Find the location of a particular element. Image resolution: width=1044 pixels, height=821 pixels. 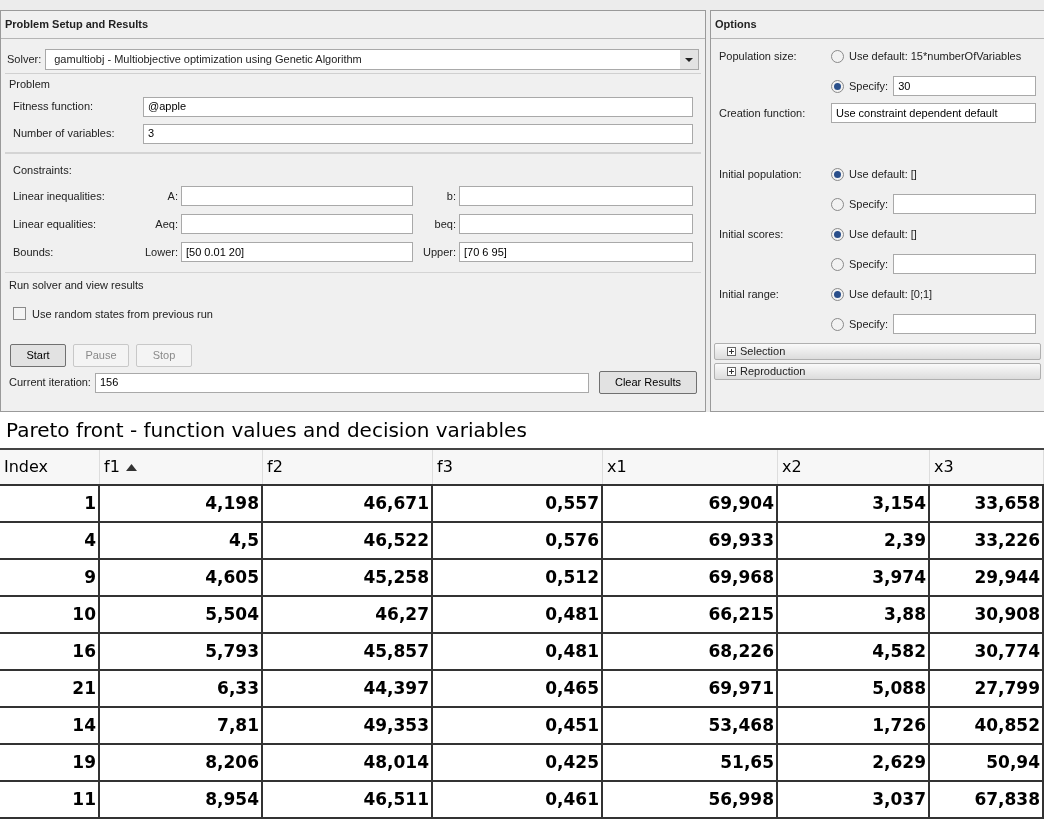

table-cell: 4 is located at coordinates (50, 540).